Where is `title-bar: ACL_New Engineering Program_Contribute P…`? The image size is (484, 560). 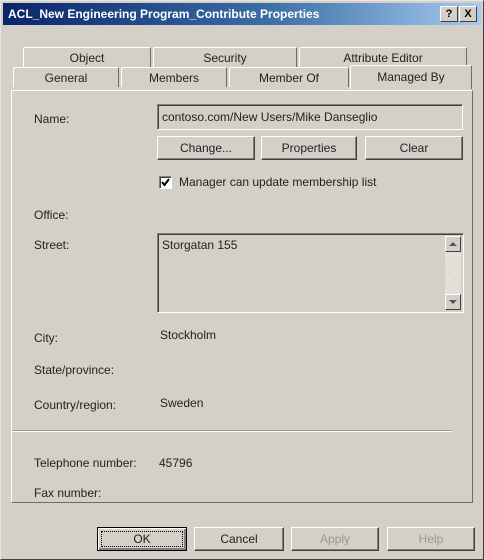 title-bar: ACL_New Engineering Program_Contribute P… is located at coordinates (242, 14).